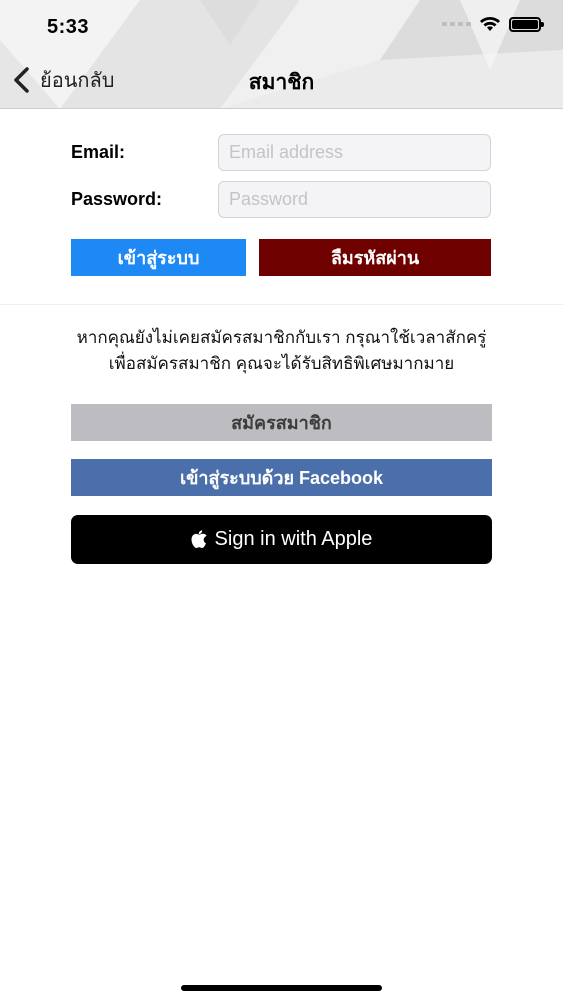 This screenshot has width=563, height=1000. What do you see at coordinates (354, 199) in the screenshot?
I see `password-field` at bounding box center [354, 199].